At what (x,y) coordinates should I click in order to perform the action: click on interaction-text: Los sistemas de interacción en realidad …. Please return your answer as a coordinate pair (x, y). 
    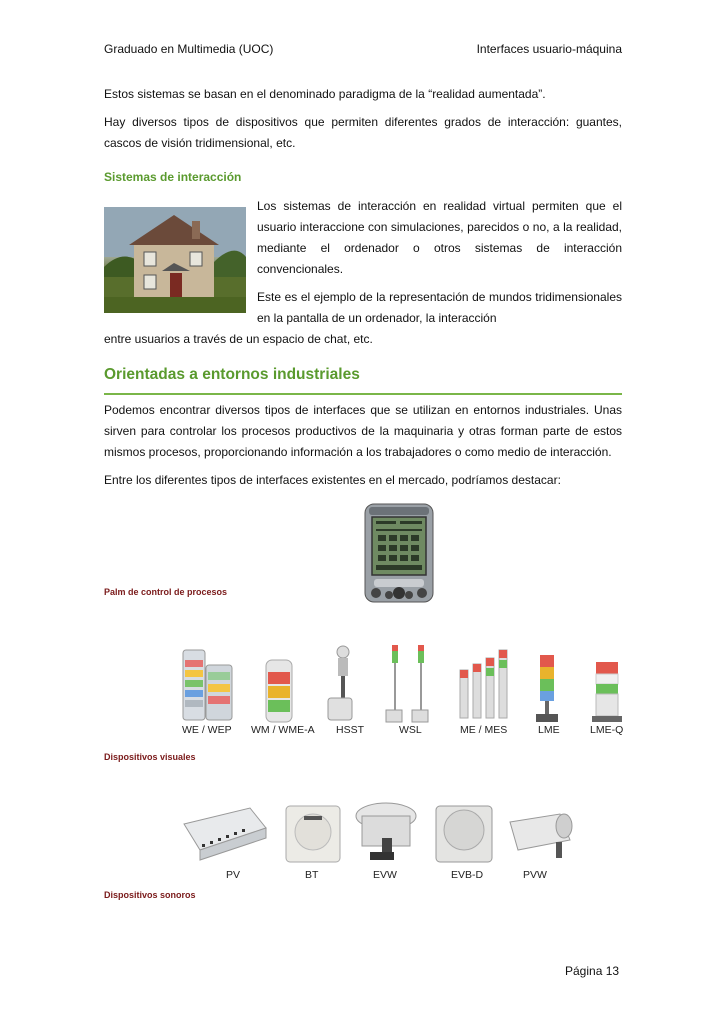
    Looking at the image, I should click on (439, 237).